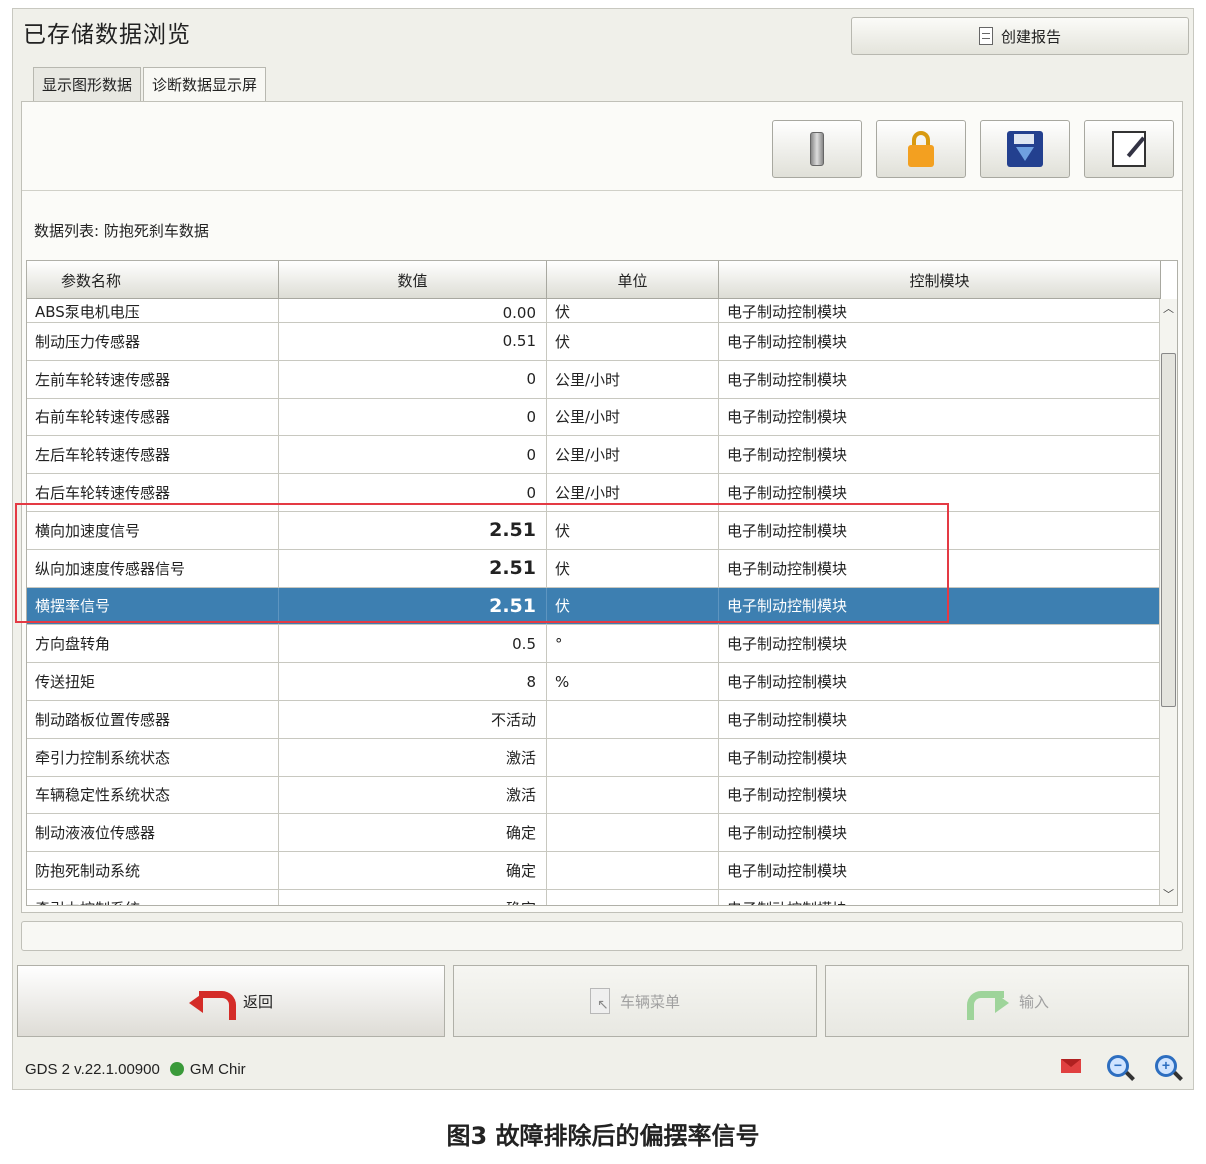  I want to click on table-row: ABS泵电机电压 0.00 伏电子制动控制模块, so click(594, 311).